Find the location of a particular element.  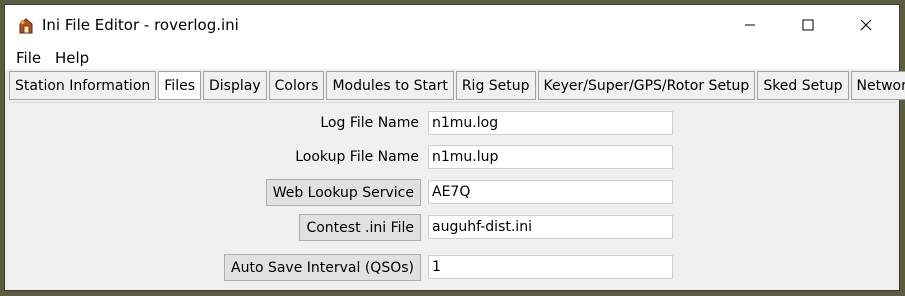

log-file-input is located at coordinates (550, 123).